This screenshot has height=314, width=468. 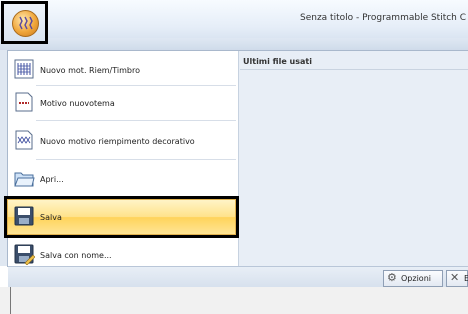 What do you see at coordinates (24, 140) in the screenshot?
I see `decorative-fill-icon` at bounding box center [24, 140].